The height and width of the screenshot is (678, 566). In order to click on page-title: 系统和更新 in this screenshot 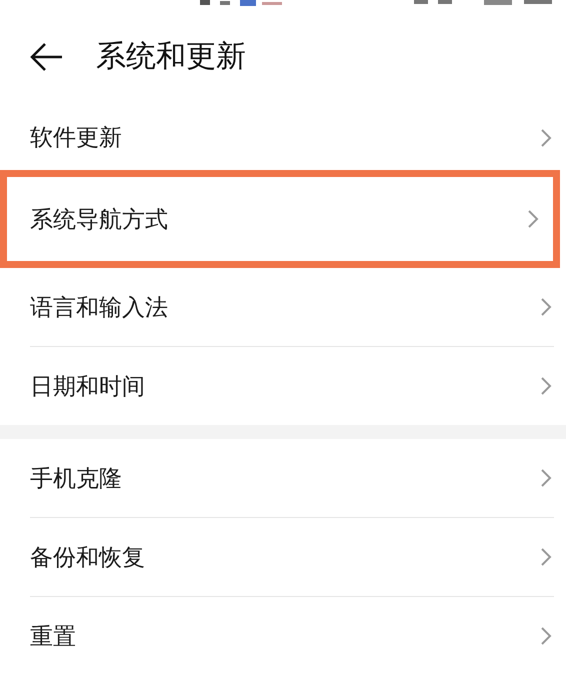, I will do `click(171, 57)`.